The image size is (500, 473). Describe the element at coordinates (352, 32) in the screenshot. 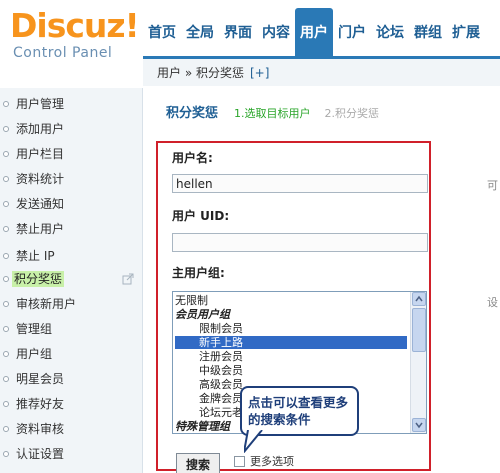

I see `nav-tab-portal: 门户` at that location.